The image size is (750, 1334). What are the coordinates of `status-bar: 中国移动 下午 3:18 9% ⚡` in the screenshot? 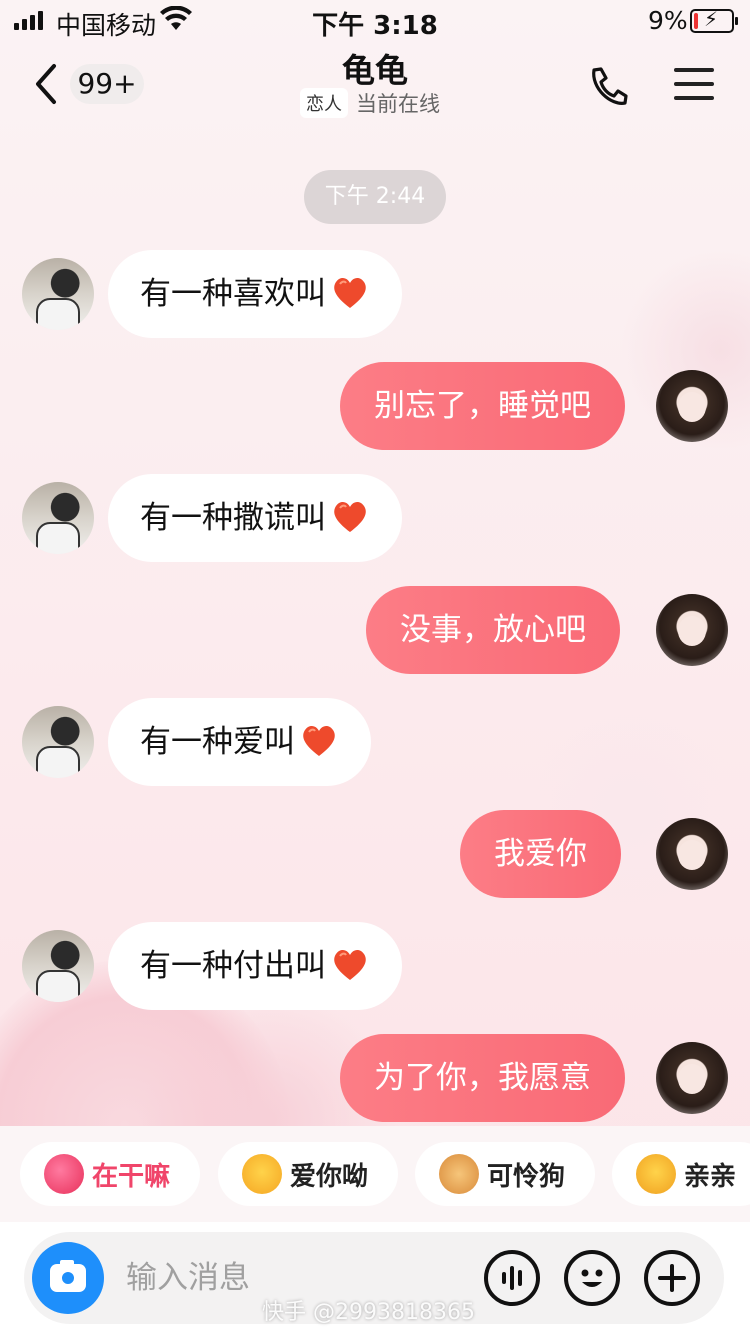 It's located at (375, 20).